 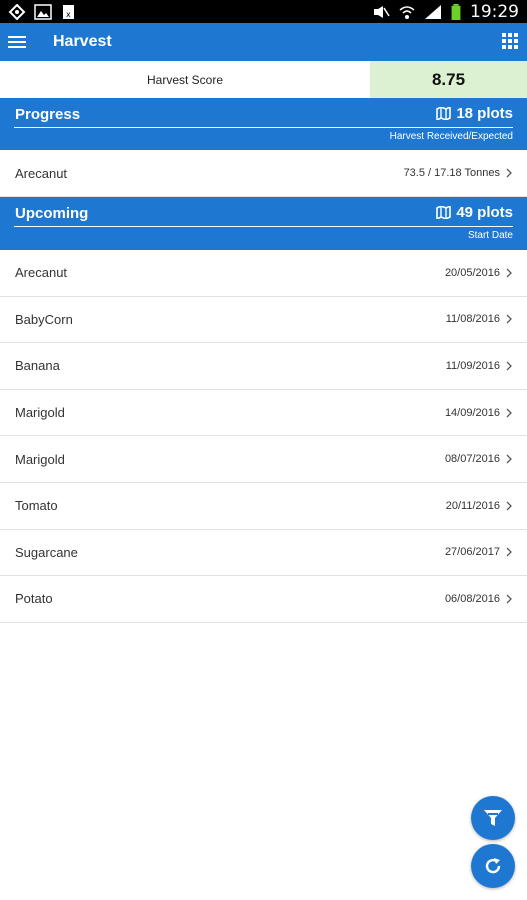 I want to click on list-item: Arecanut 20/05/2016, so click(x=263, y=273).